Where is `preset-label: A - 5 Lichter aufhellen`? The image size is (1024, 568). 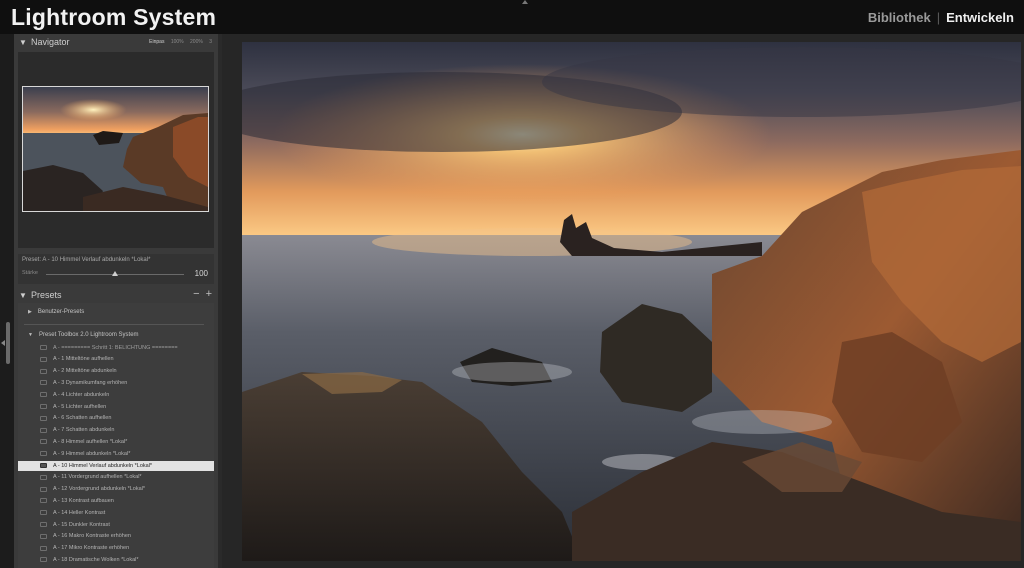
preset-label: A - 5 Lichter aufhellen is located at coordinates (80, 406).